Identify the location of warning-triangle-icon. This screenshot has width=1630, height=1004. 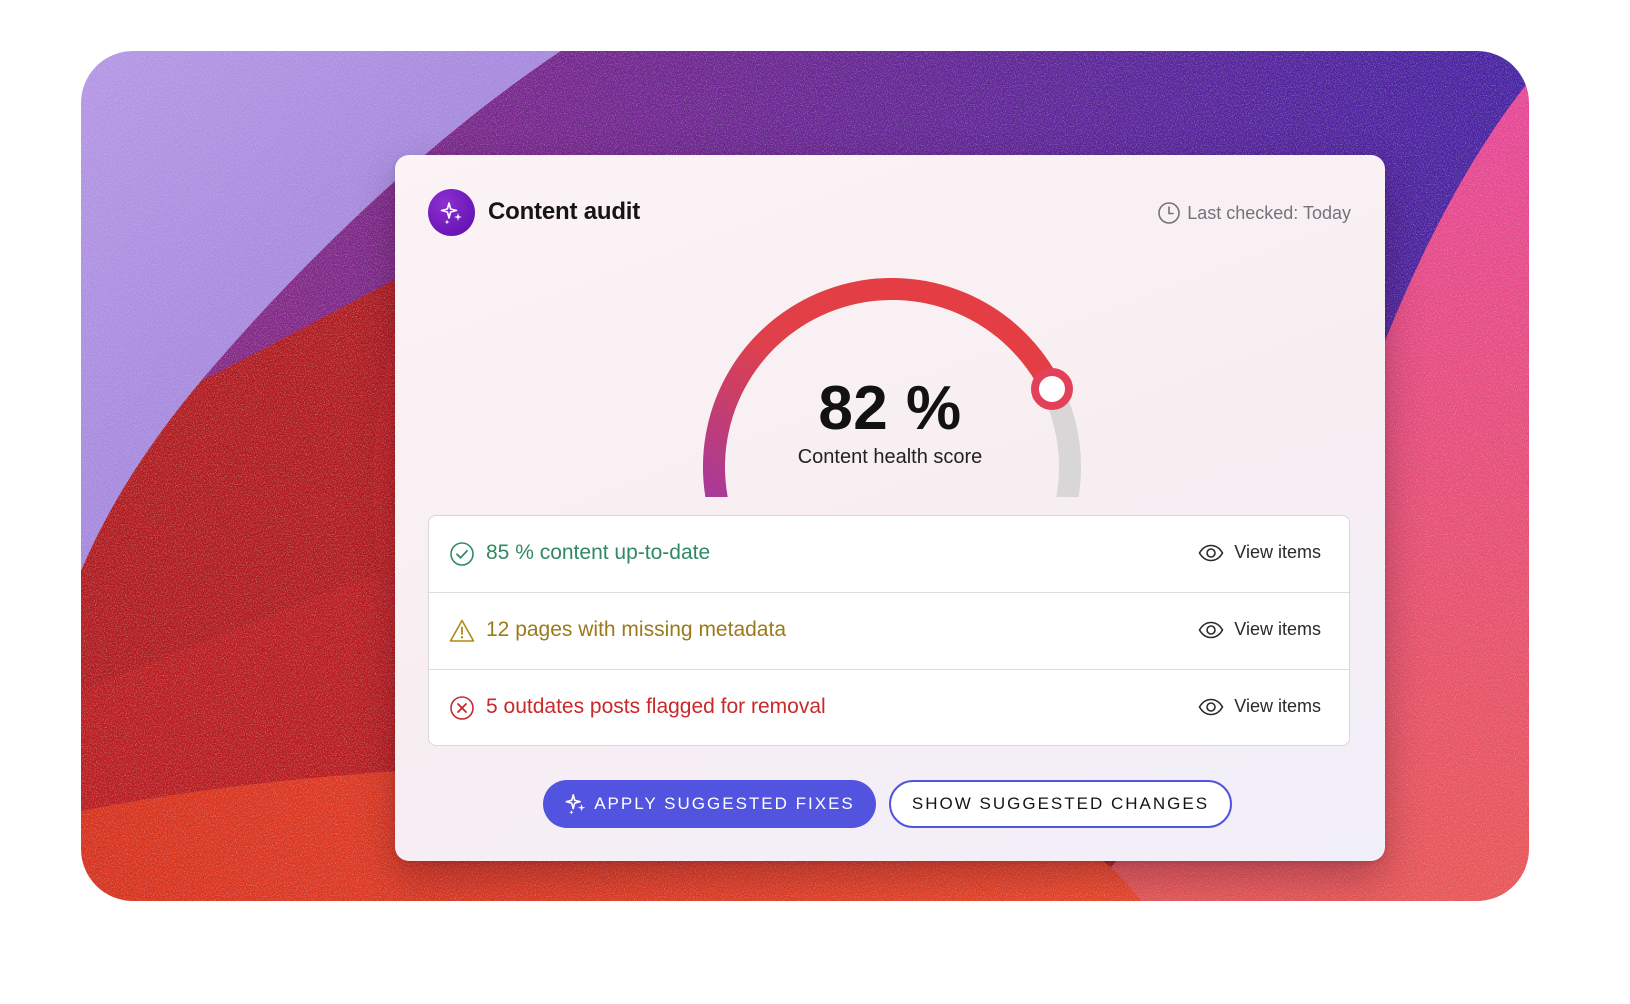
(462, 630).